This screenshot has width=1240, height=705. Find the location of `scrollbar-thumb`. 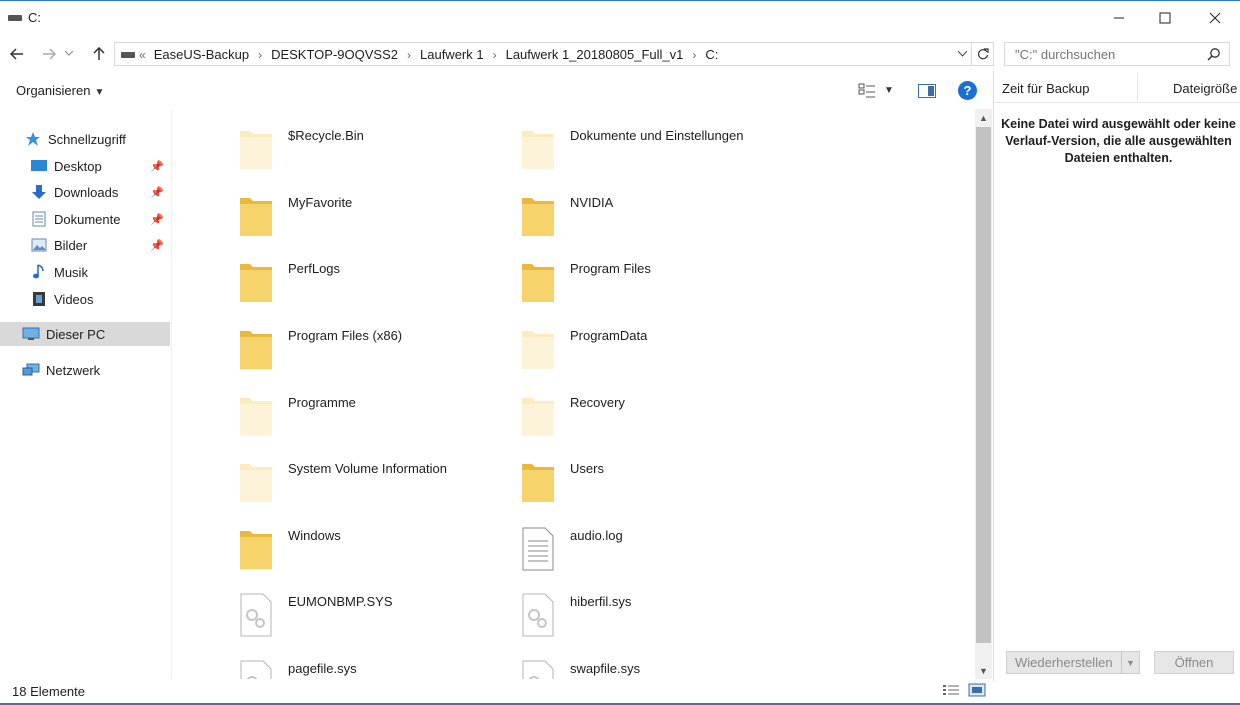

scrollbar-thumb is located at coordinates (983, 385).